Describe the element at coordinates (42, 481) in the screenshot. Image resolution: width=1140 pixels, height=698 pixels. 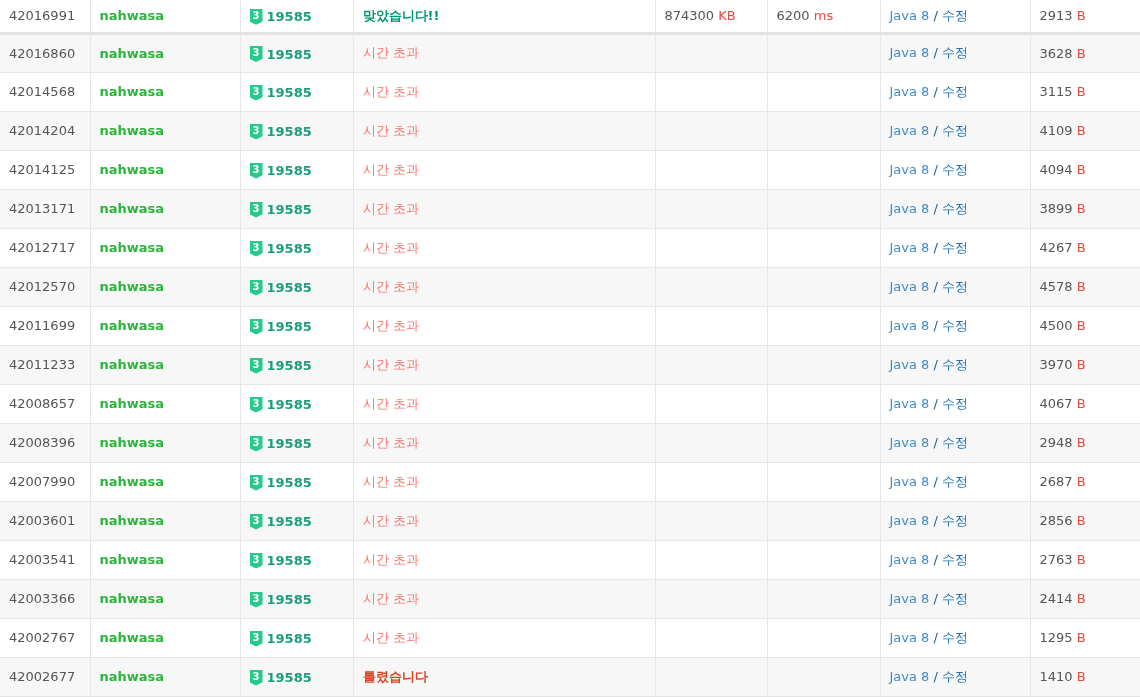
I see `submission-id: 42007990` at that location.